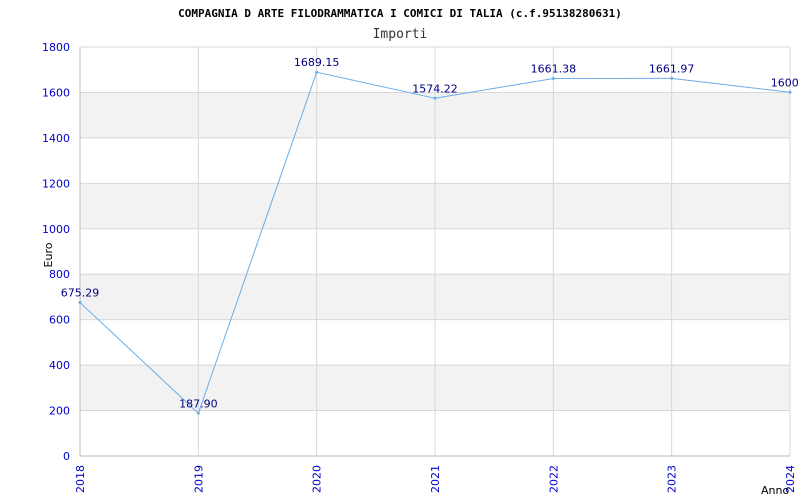  I want to click on x-tick-label: 2021, so click(435, 479).